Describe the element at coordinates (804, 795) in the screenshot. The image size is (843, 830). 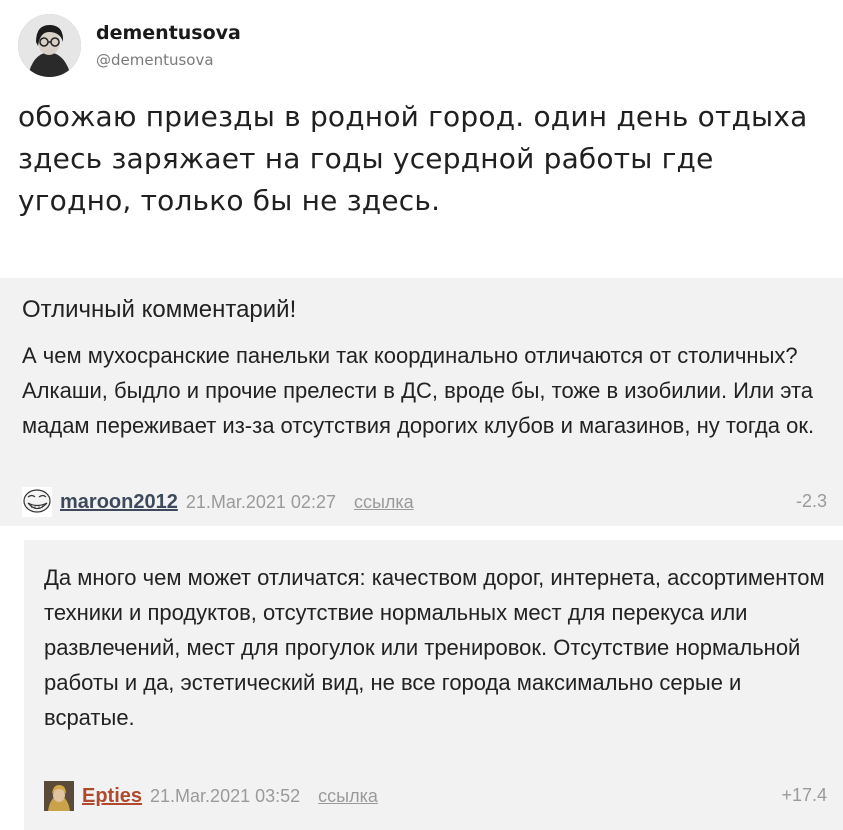
I see `comment-score: +17.4` at that location.